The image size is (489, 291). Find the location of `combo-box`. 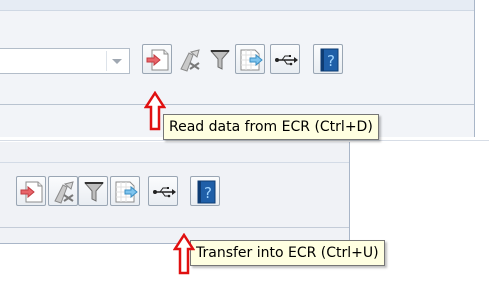

combo-box is located at coordinates (65, 61).